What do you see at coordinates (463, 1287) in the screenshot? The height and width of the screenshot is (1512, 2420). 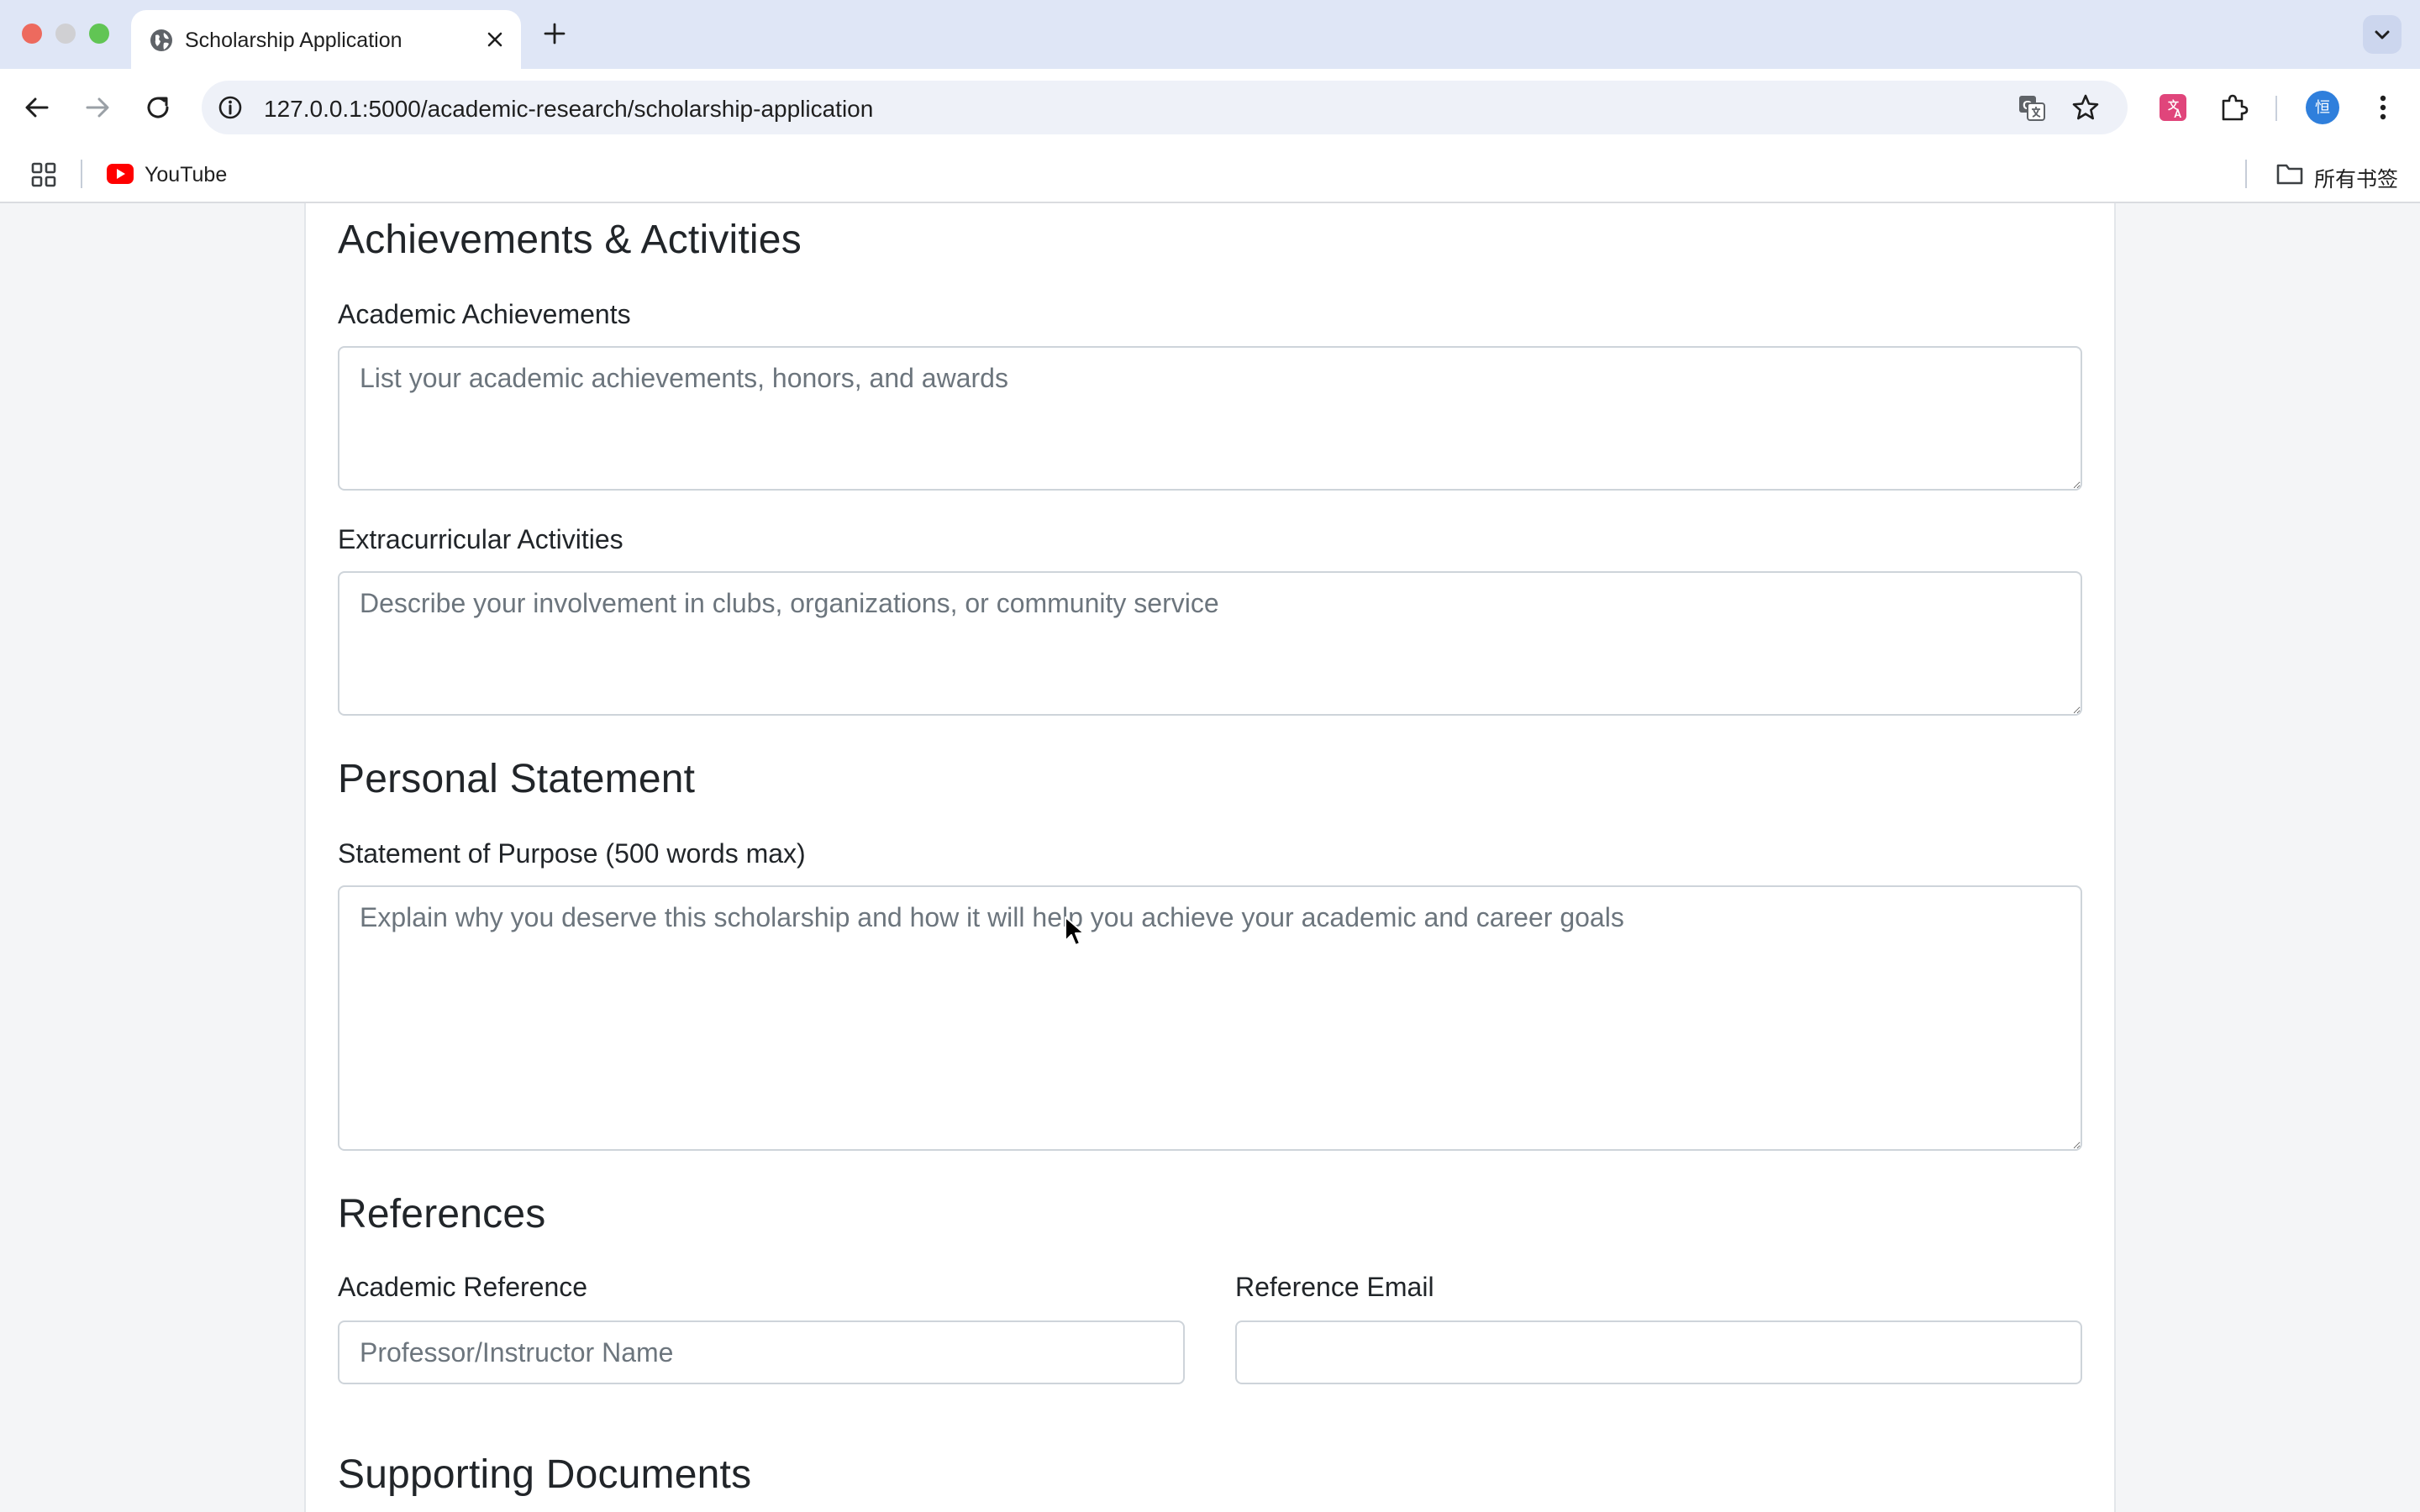 I see `academic-reference-label: Academic Reference` at bounding box center [463, 1287].